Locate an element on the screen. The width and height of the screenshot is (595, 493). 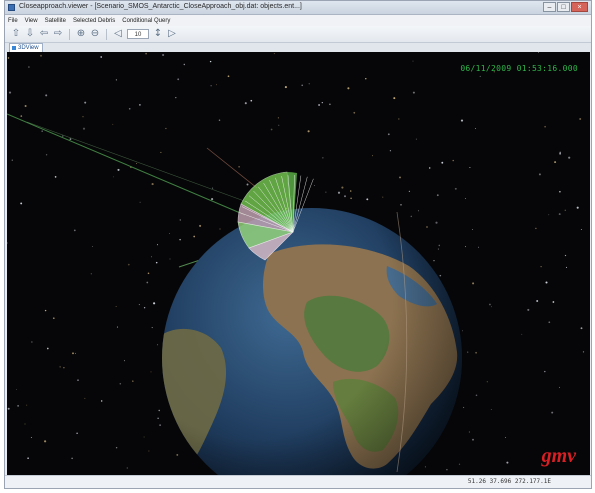
toolbar-separator is located at coordinates (69, 34).